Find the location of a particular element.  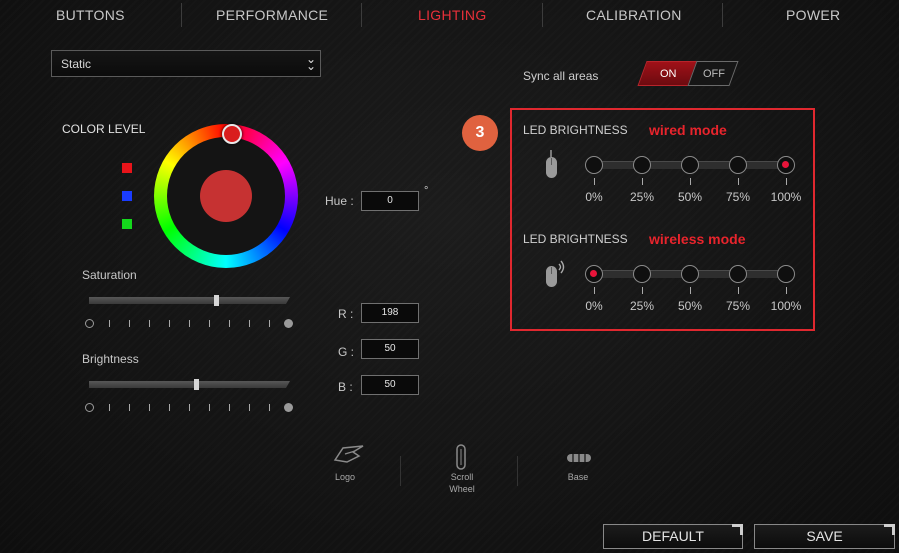

mouse-base-icon is located at coordinates (579, 458).